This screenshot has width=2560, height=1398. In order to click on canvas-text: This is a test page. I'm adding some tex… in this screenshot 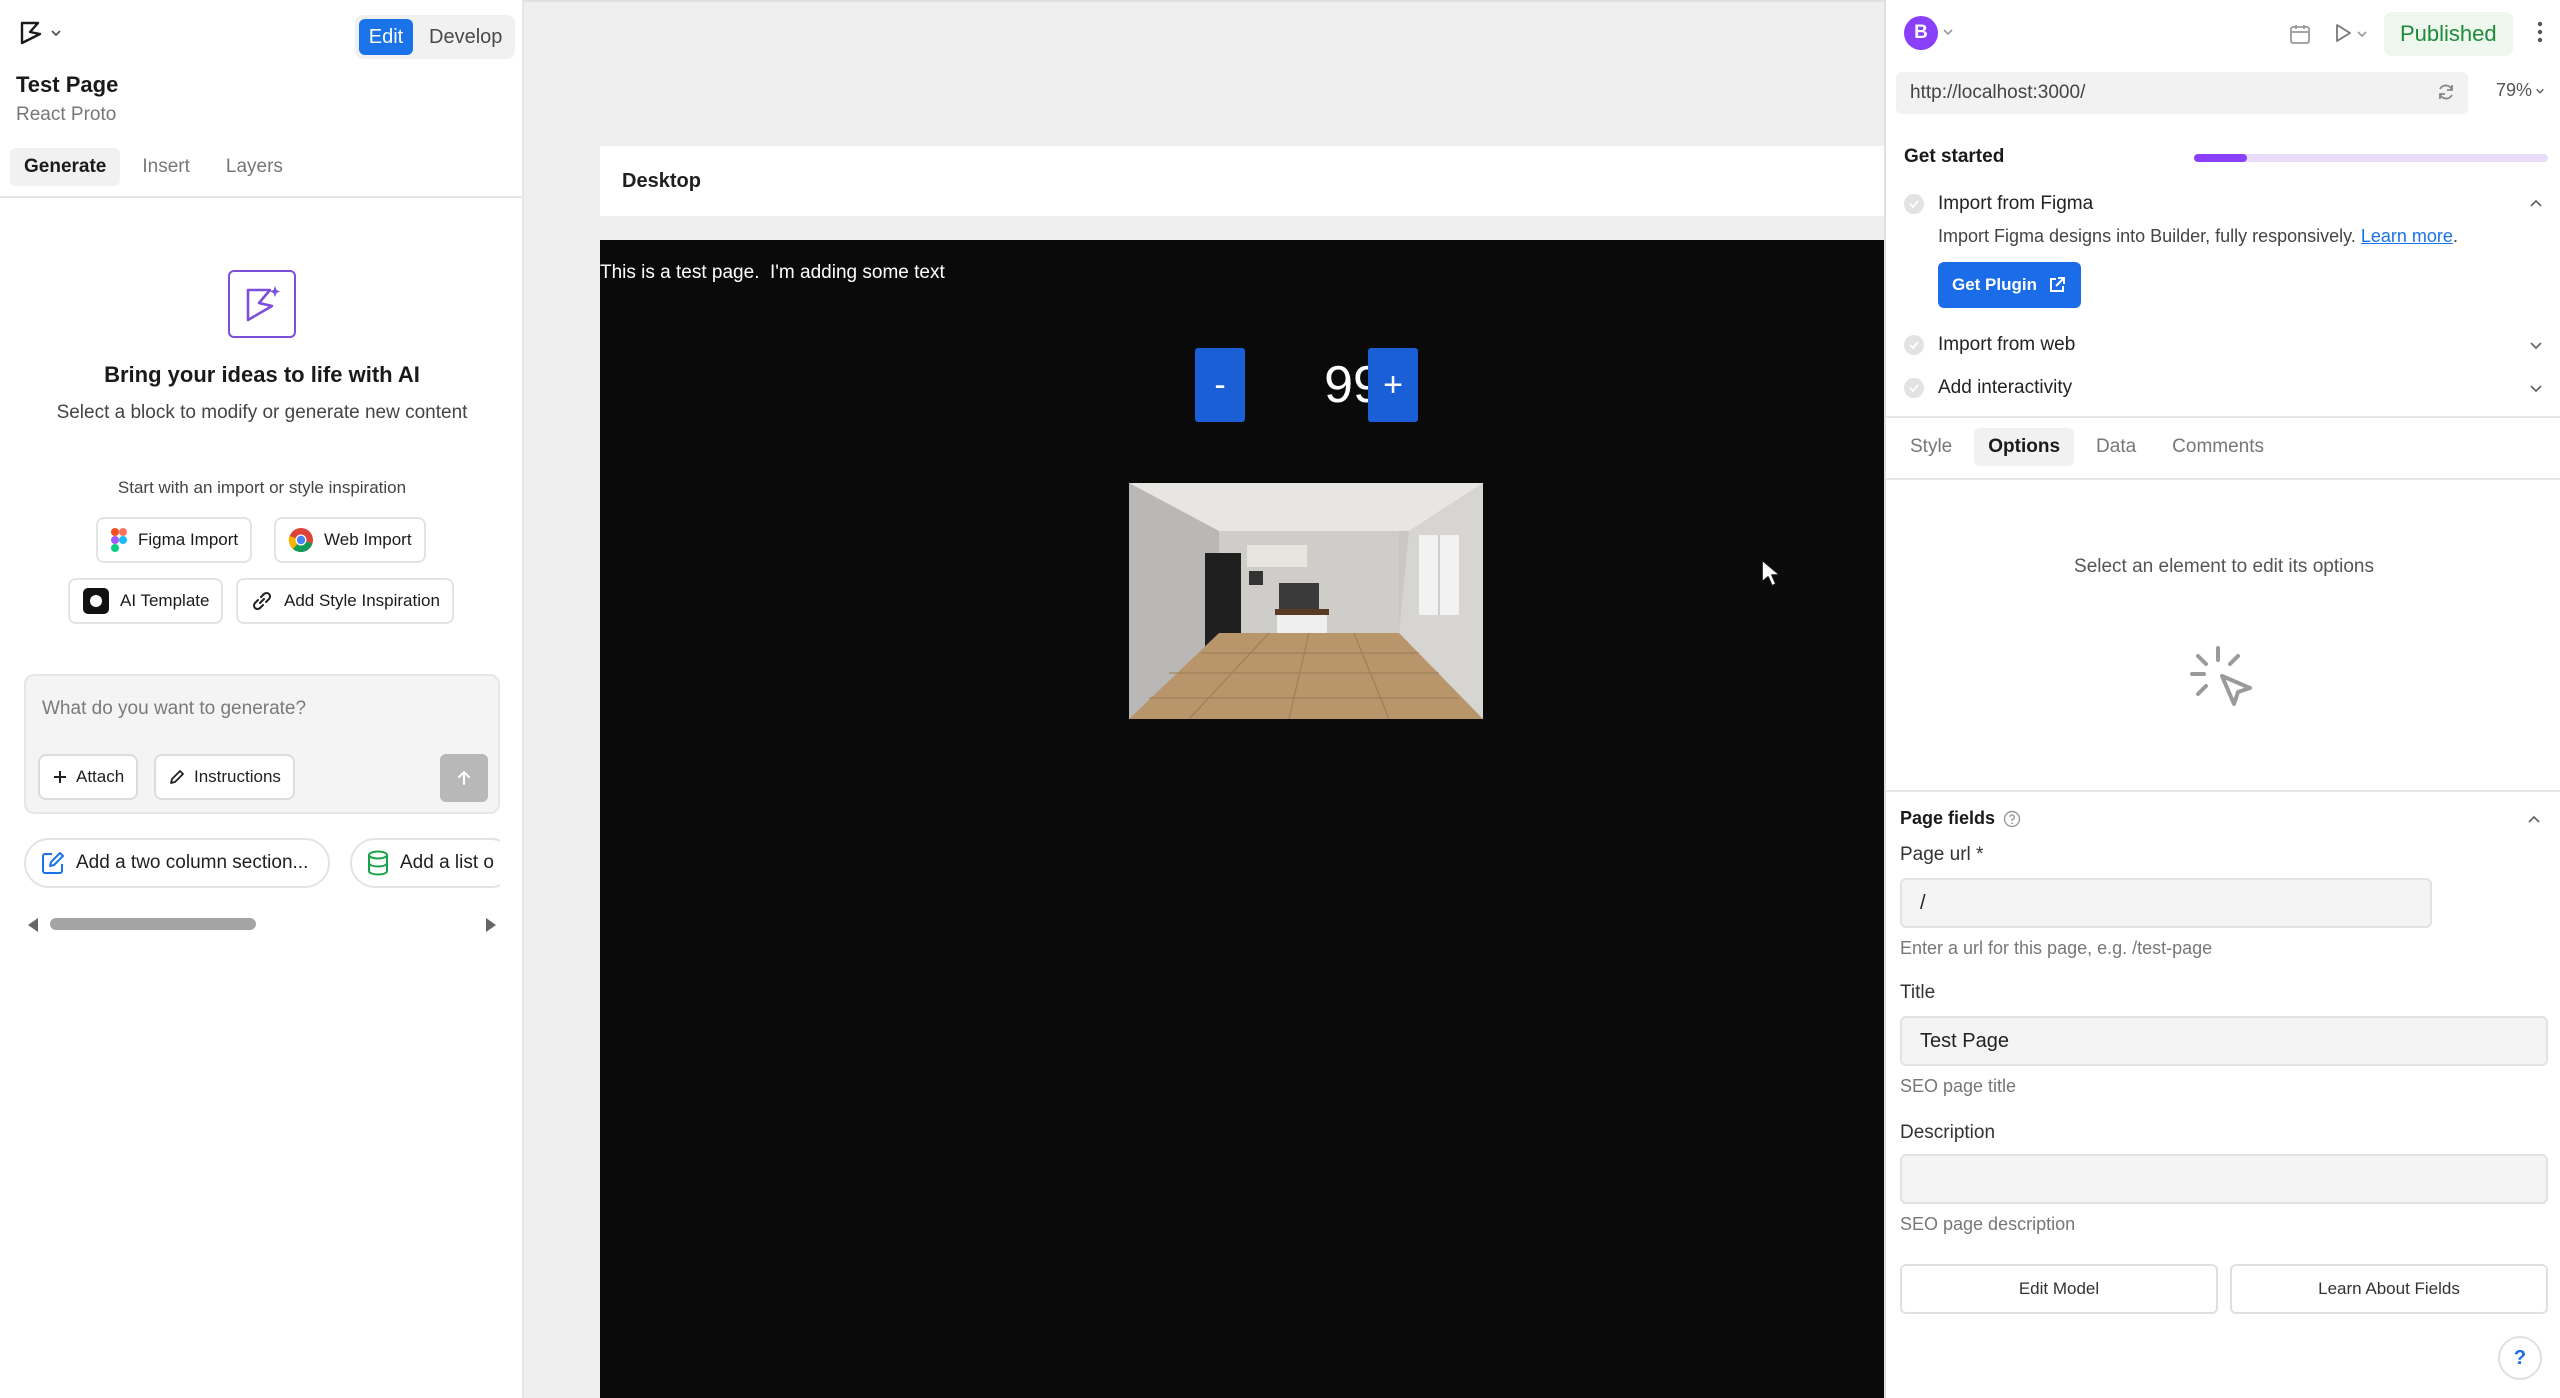, I will do `click(772, 273)`.